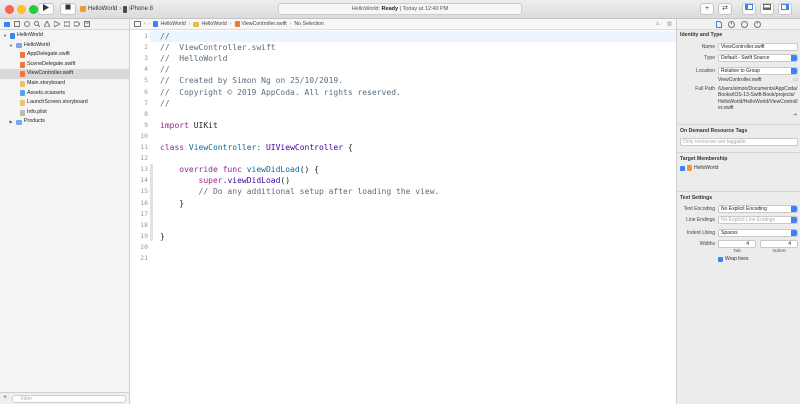 The height and width of the screenshot is (404, 800). I want to click on target-name: HelloWorld, so click(706, 168).